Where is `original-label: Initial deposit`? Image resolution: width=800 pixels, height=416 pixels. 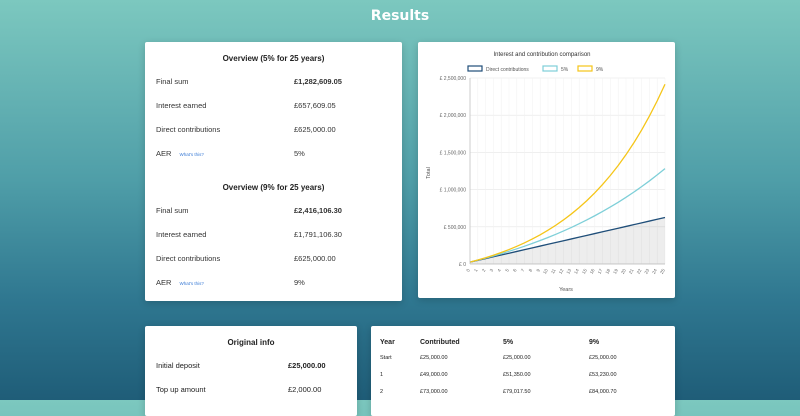
original-label: Initial deposit is located at coordinates (178, 365).